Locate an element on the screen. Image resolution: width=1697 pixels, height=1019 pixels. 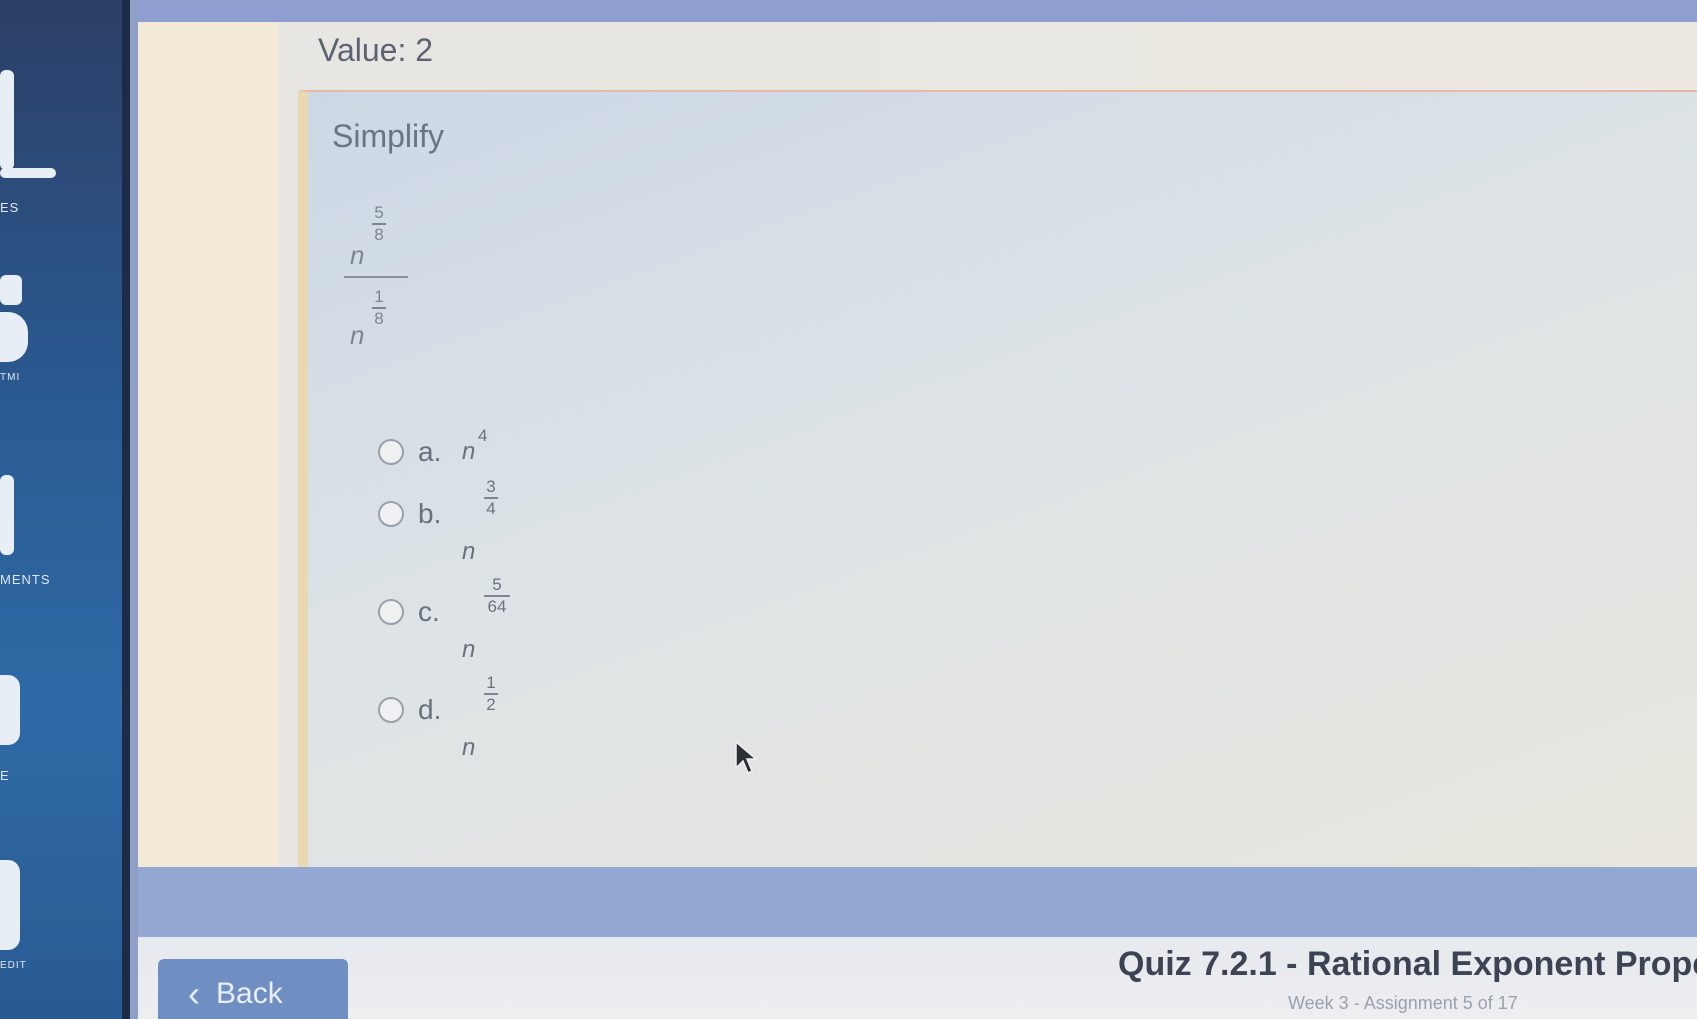
option-a-letter: a. is located at coordinates (430, 451).